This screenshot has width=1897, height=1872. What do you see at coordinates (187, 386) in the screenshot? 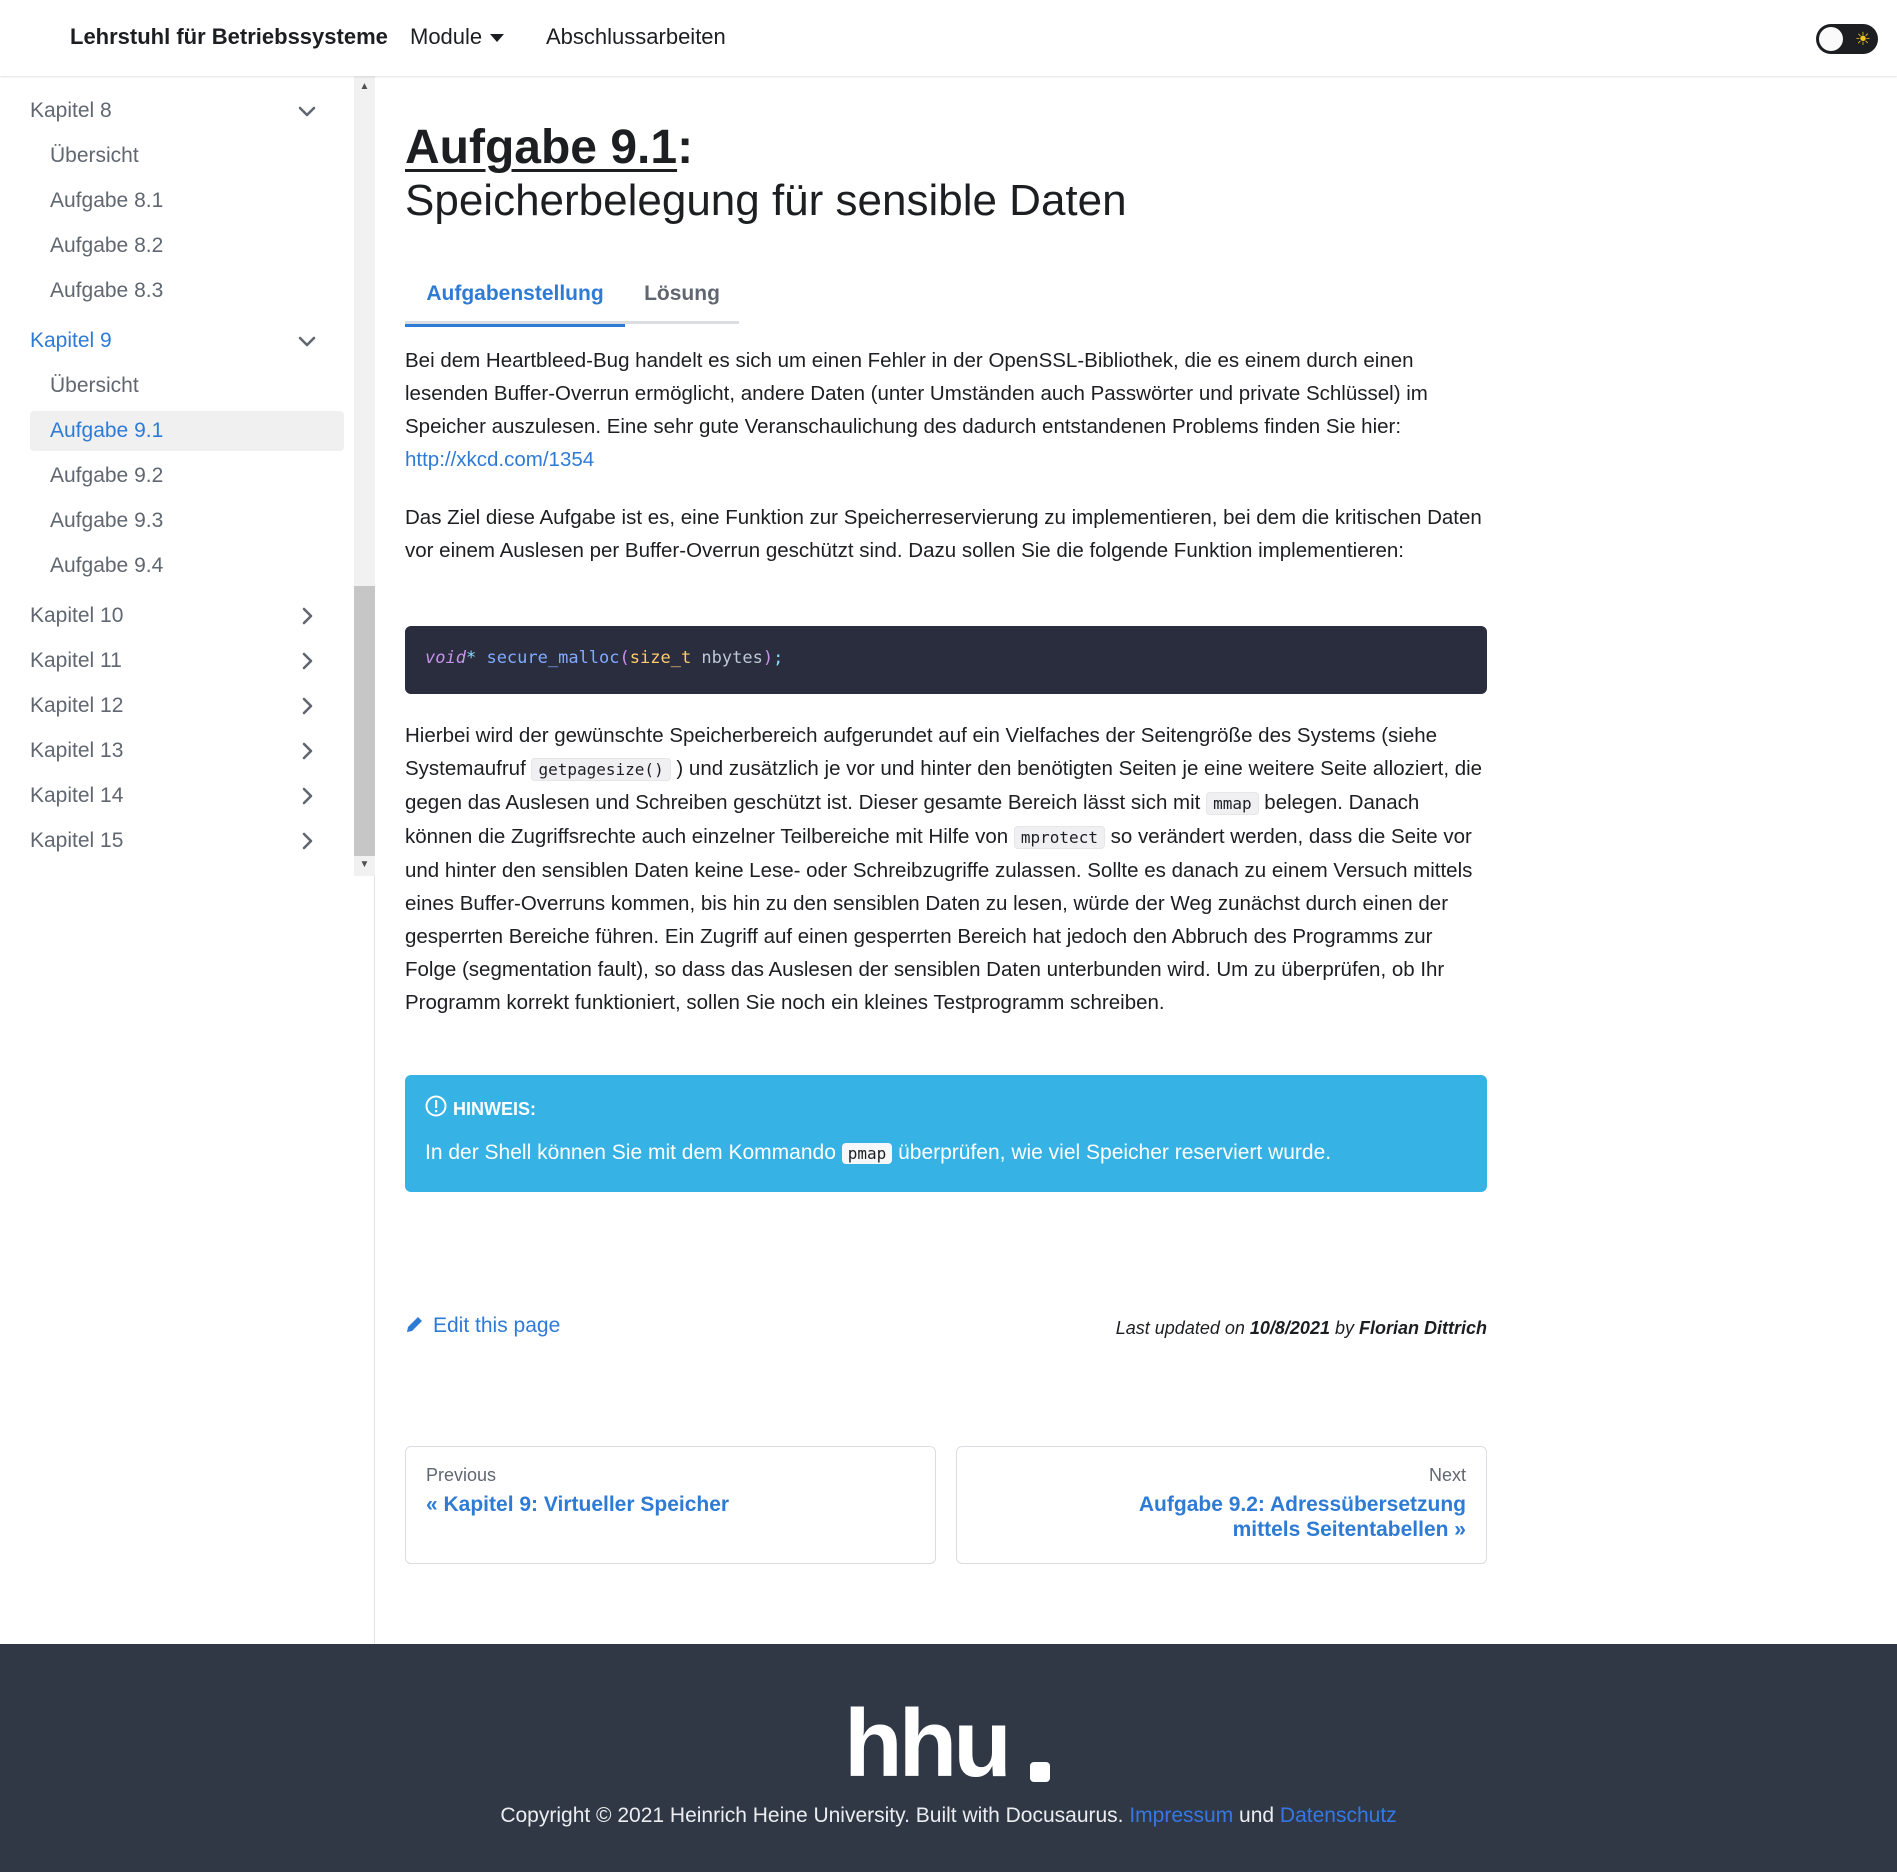
I see `sidebar-item-uebersicht-9: Übersicht` at bounding box center [187, 386].